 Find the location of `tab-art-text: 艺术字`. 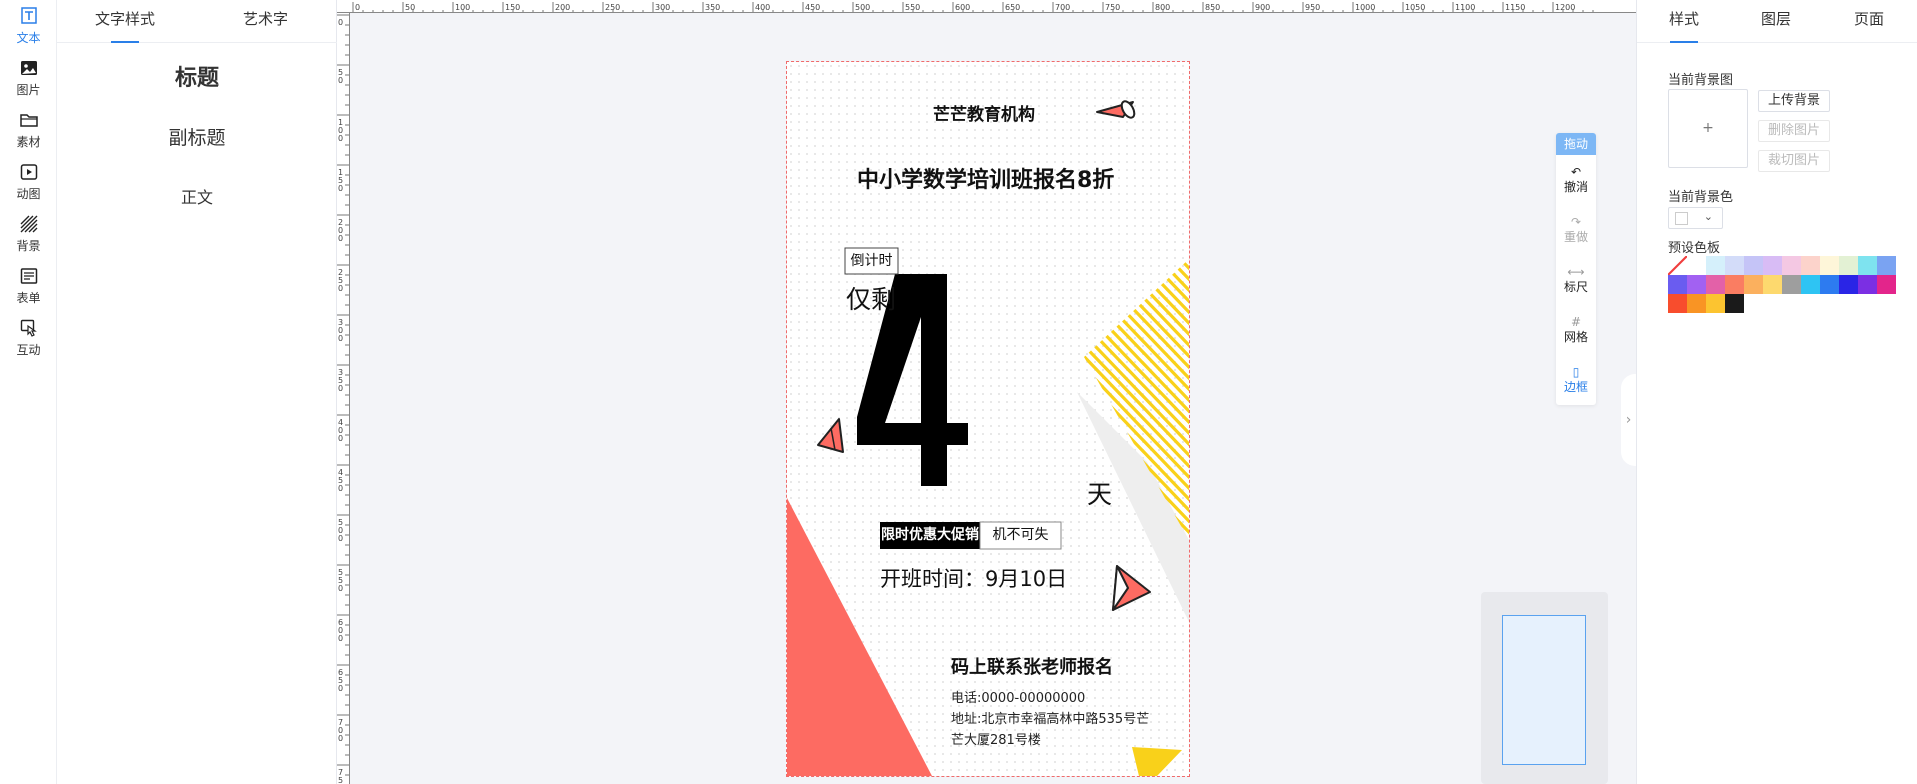

tab-art-text: 艺术字 is located at coordinates (265, 21).